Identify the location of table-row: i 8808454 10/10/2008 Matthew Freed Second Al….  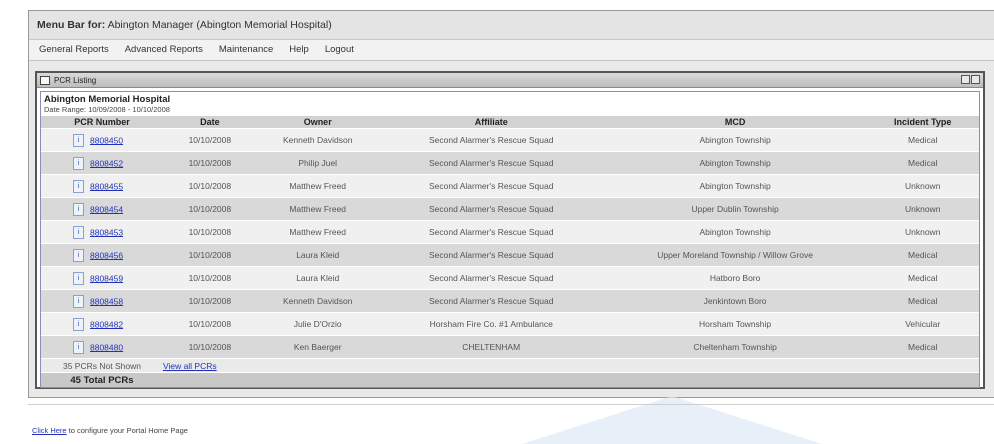
(510, 209).